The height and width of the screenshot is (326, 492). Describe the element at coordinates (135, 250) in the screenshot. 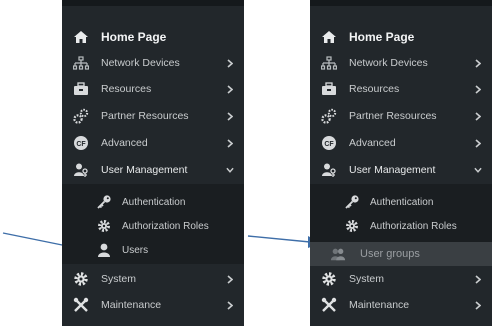

I see `submenu-item-label: Users` at that location.